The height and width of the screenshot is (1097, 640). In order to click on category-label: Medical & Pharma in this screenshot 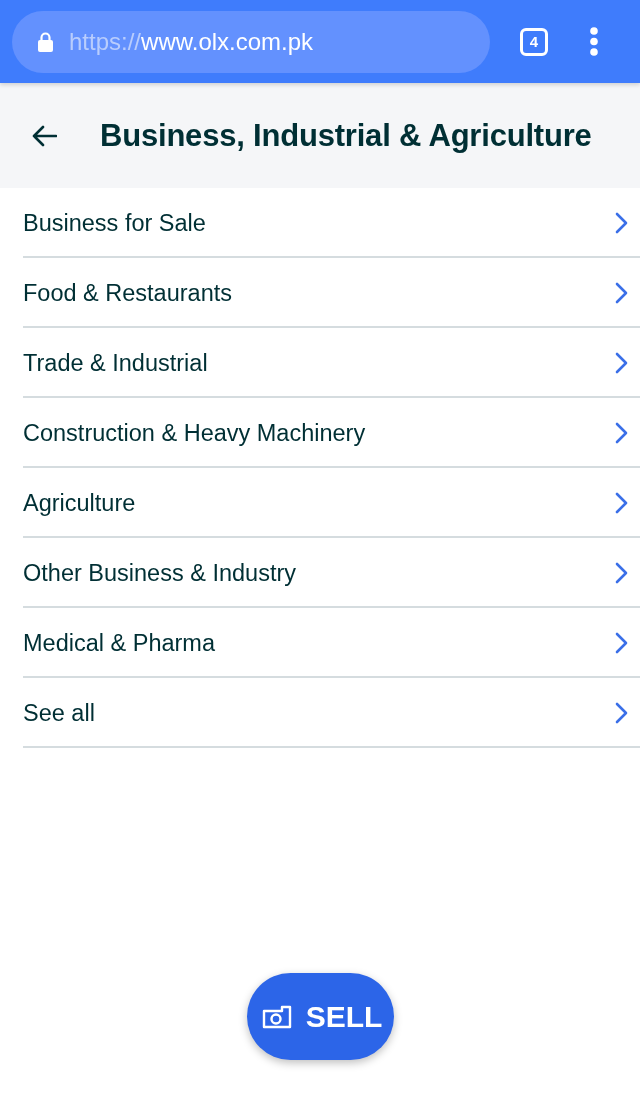, I will do `click(119, 643)`.